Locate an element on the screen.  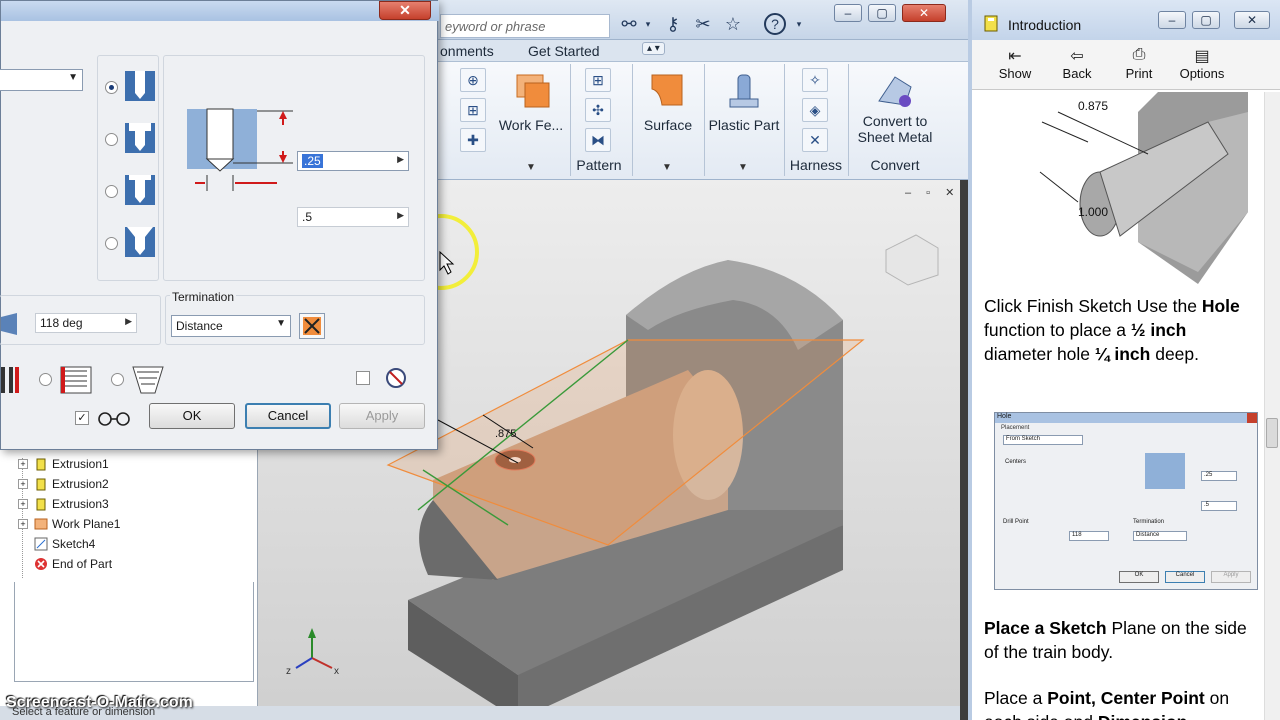
harness-icon-3: ✕ is located at coordinates (815, 140).